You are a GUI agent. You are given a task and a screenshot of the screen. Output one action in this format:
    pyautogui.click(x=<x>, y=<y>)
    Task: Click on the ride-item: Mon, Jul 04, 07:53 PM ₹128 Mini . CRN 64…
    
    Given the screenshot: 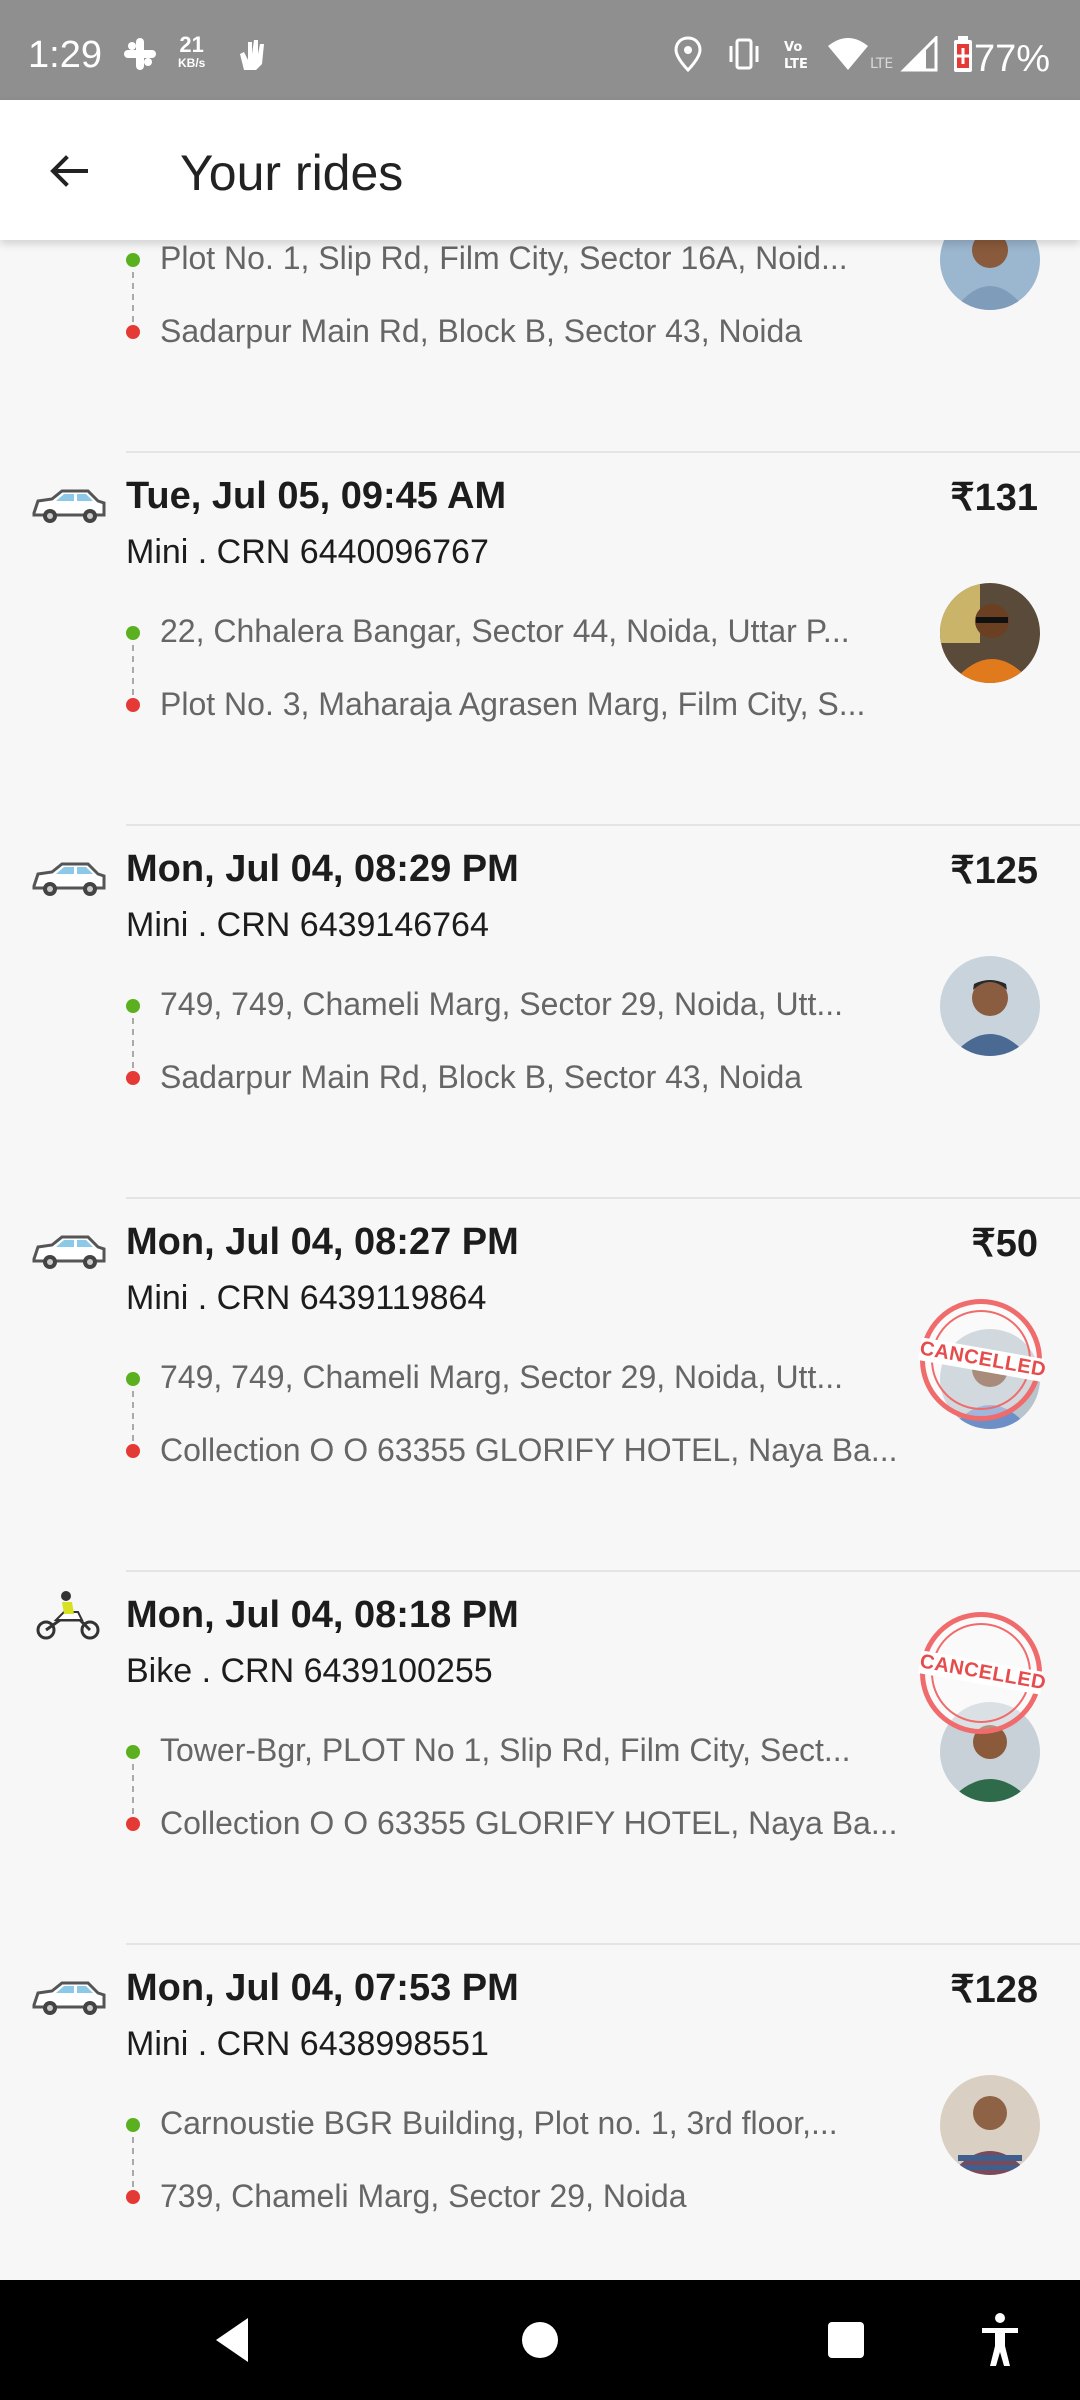 What is the action you would take?
    pyautogui.click(x=540, y=2112)
    